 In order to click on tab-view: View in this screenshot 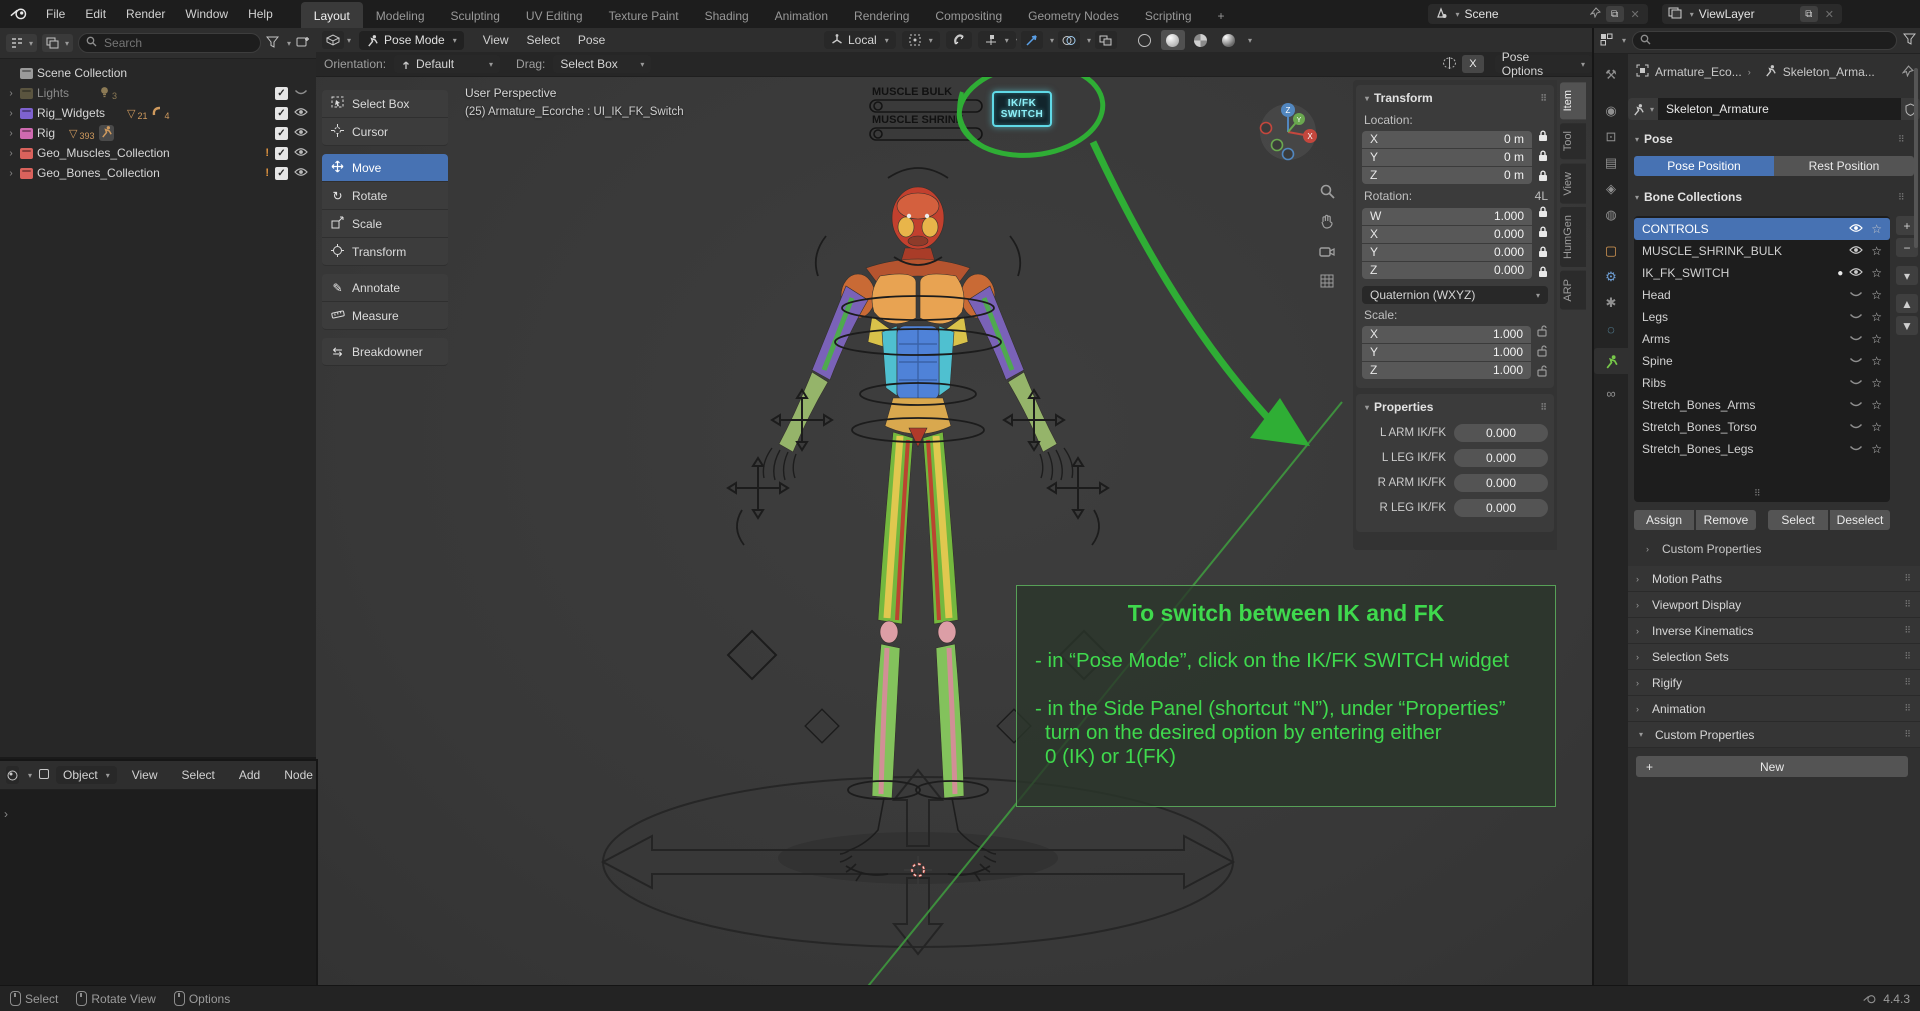, I will do `click(1573, 183)`.